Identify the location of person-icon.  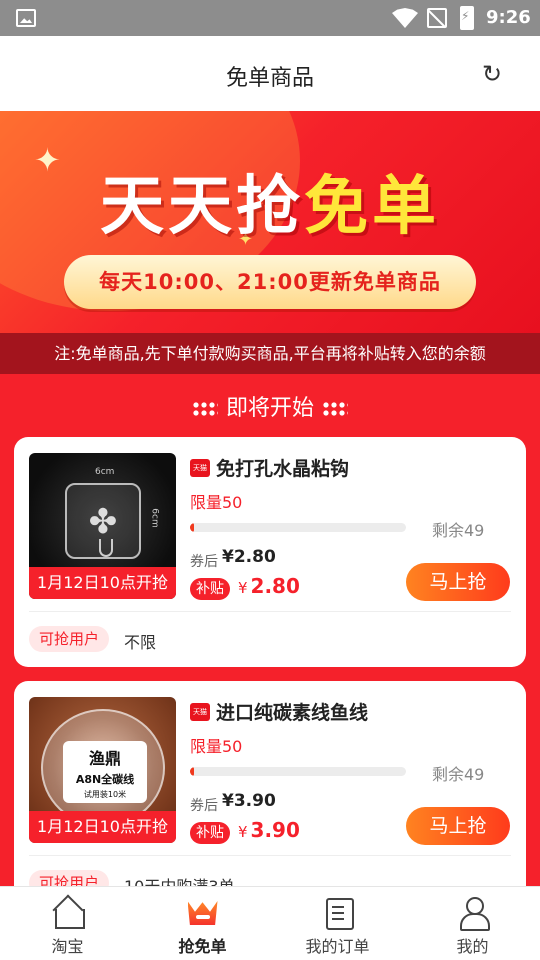
(473, 913).